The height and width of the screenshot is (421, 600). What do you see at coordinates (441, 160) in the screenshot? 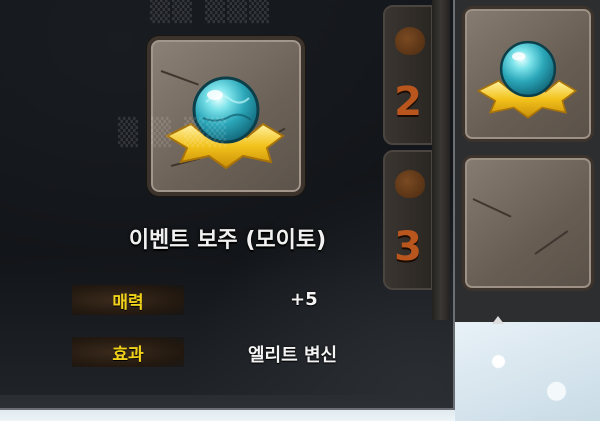
I see `tab-divider` at bounding box center [441, 160].